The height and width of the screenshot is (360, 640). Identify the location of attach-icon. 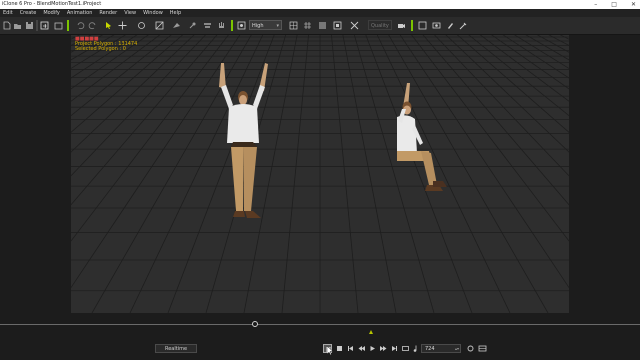
(192, 25).